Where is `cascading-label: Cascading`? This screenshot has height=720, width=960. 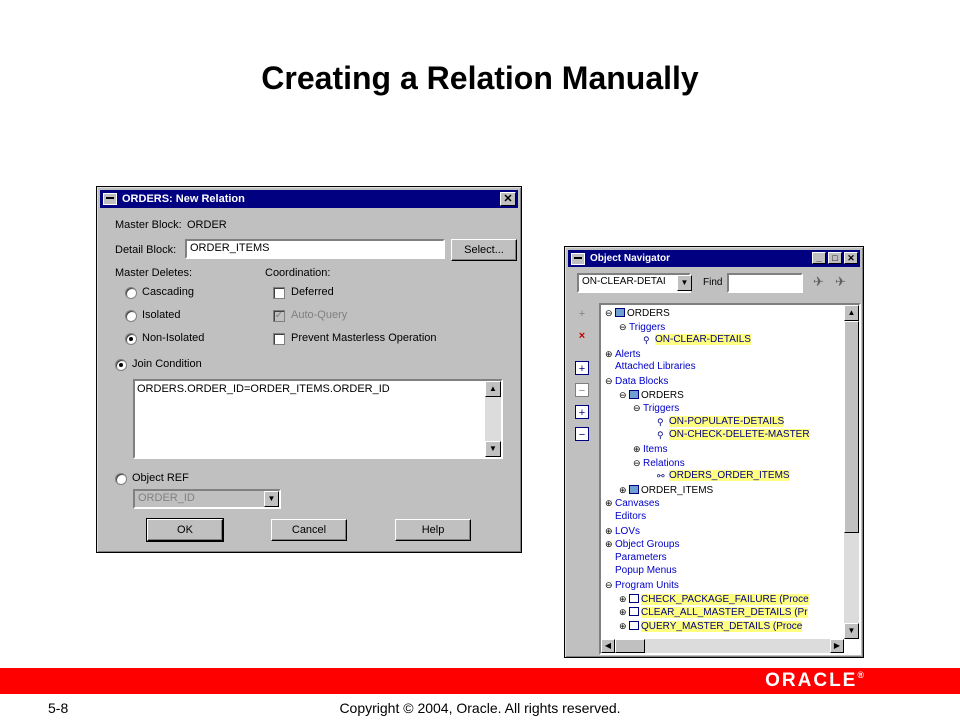
cascading-label: Cascading is located at coordinates (168, 292).